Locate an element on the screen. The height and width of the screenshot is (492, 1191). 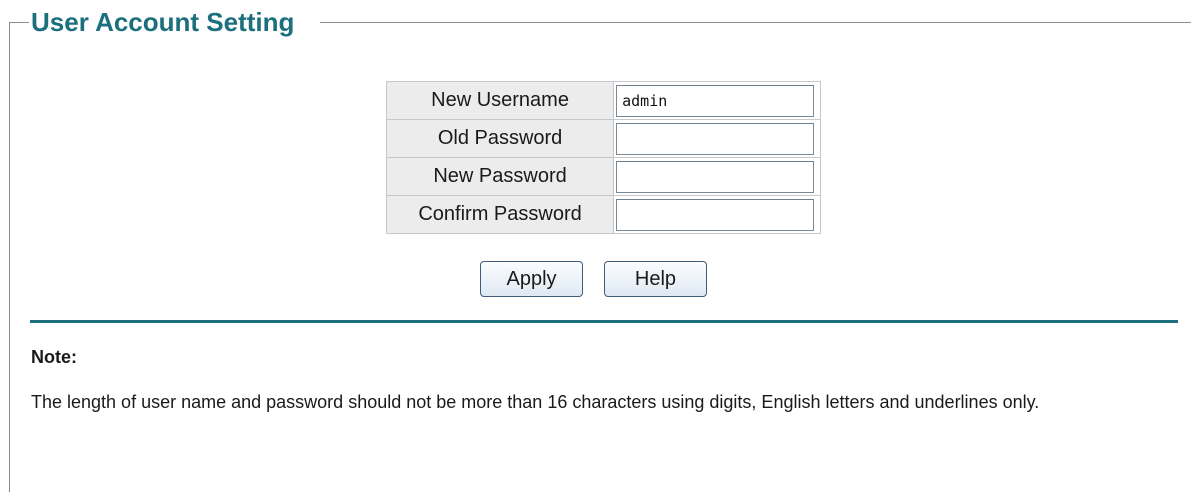
form-row-confirm-password: Confirm Password is located at coordinates (603, 214).